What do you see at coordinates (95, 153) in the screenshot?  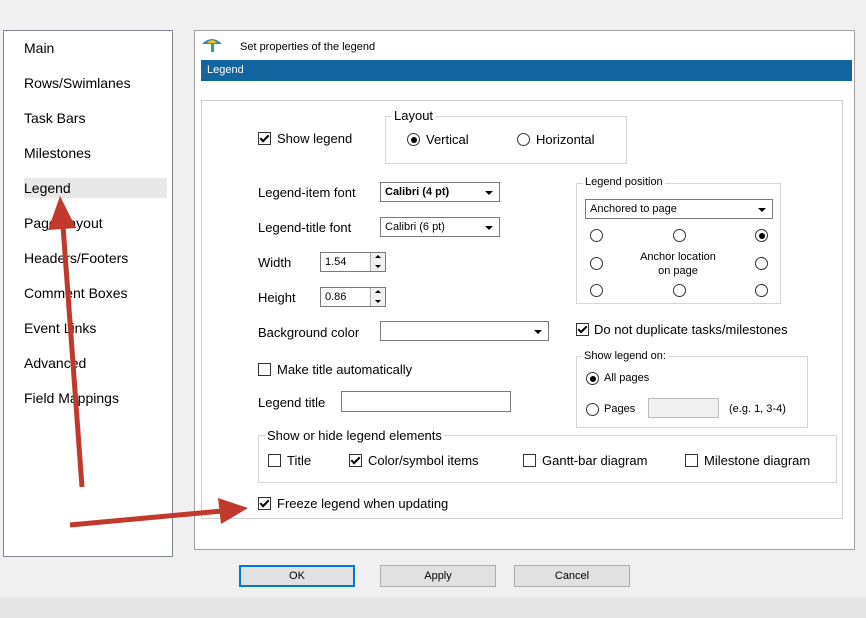 I see `nav-item-milestones: Milestones` at bounding box center [95, 153].